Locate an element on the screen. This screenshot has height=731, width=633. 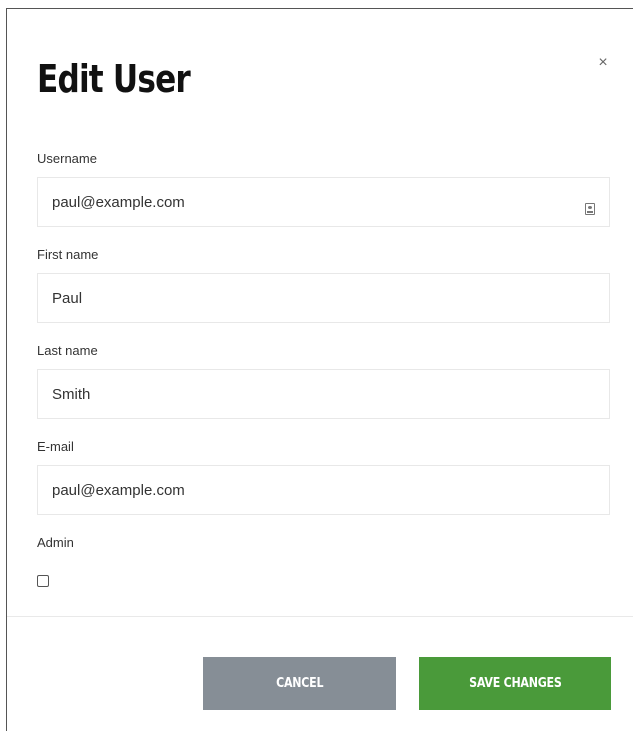
username-input is located at coordinates (323, 202).